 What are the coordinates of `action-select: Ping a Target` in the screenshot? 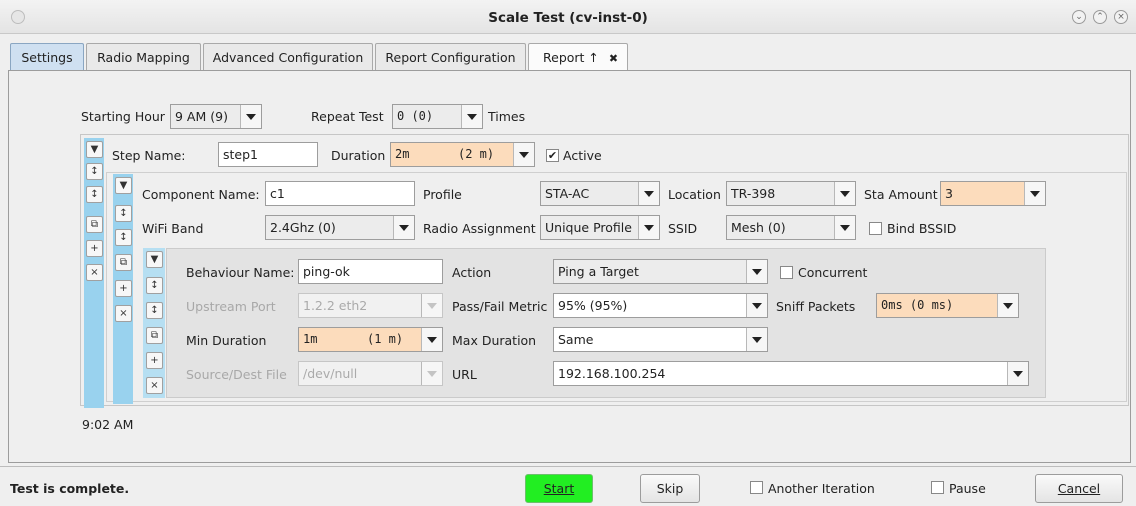 It's located at (660, 271).